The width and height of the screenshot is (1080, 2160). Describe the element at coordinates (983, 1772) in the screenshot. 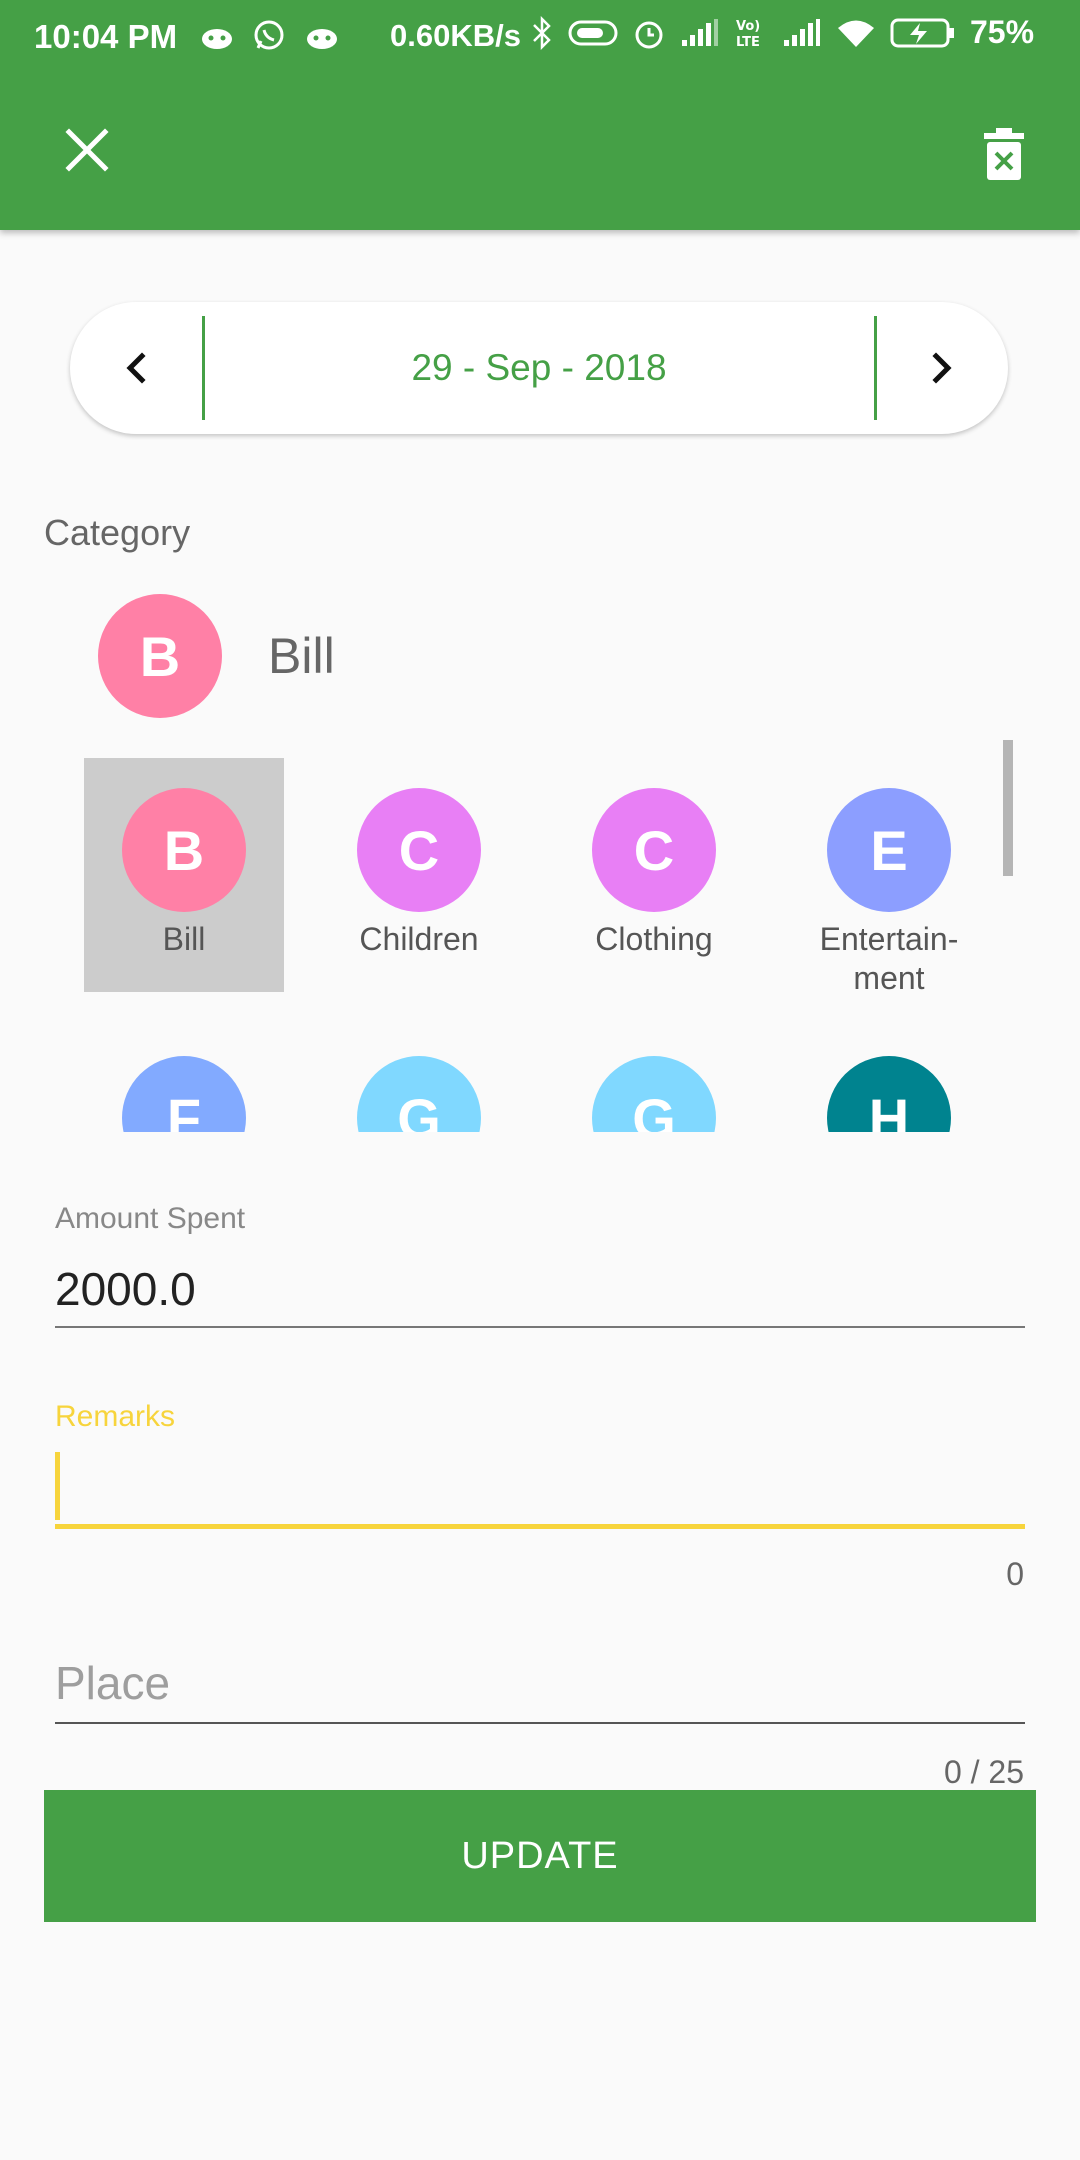

I see `place-counter: 0 / 25` at that location.